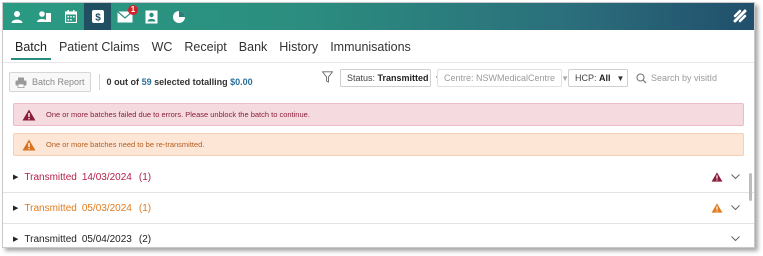 The width and height of the screenshot is (763, 256). I want to click on search-icon, so click(641, 77).